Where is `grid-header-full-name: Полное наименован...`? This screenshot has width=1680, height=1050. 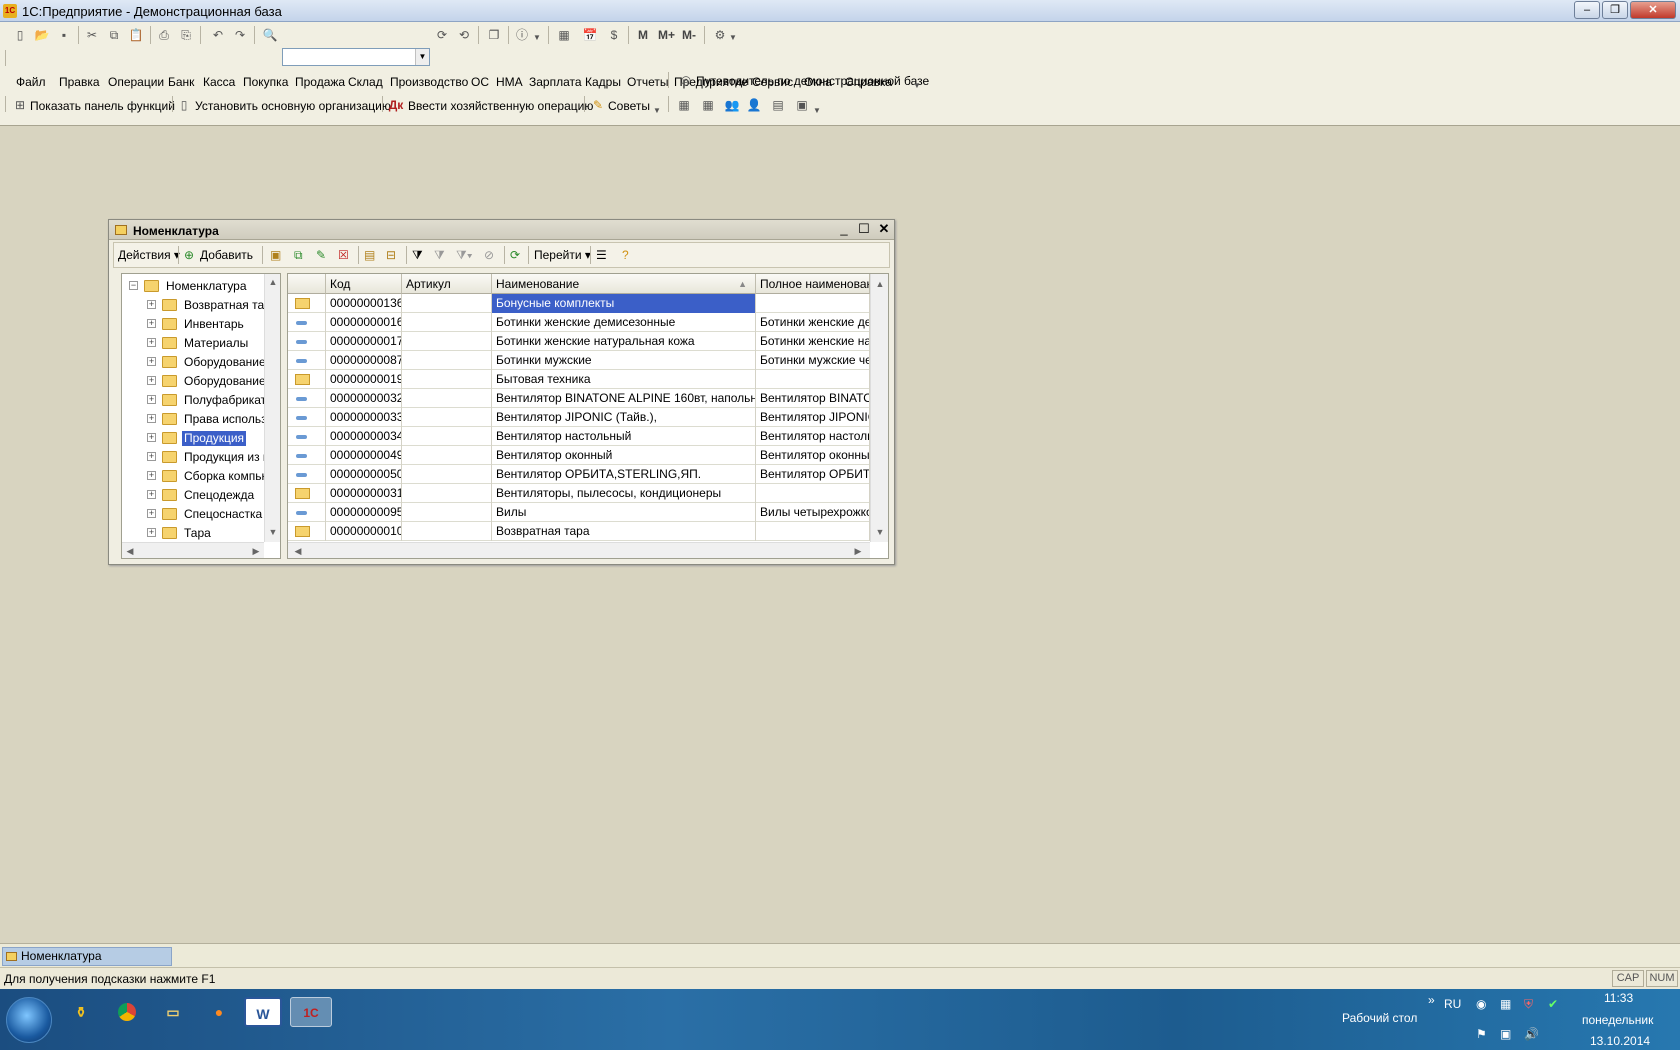 grid-header-full-name: Полное наименован... is located at coordinates (813, 284).